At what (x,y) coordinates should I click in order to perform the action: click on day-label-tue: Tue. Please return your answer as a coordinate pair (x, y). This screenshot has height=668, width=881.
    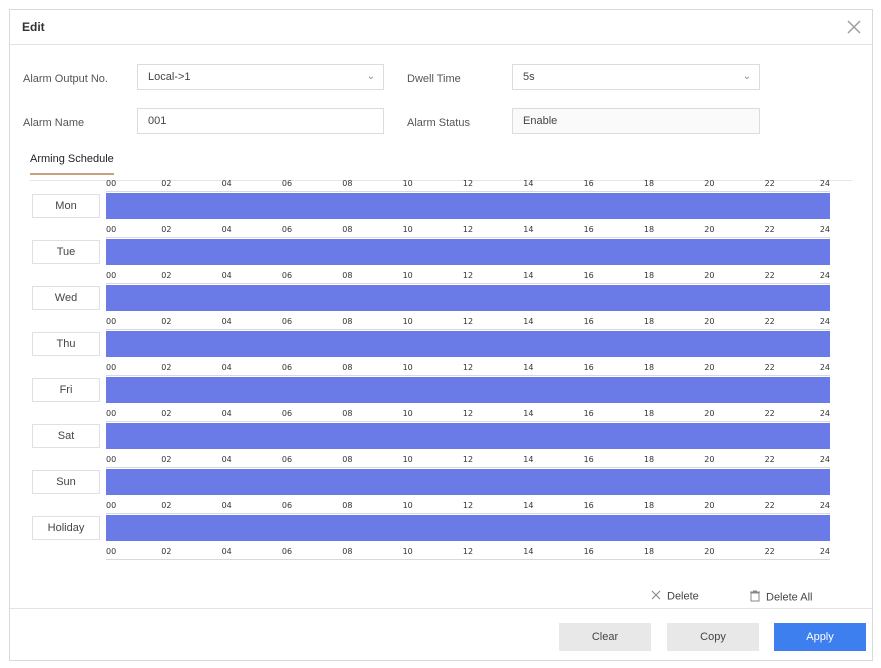
    Looking at the image, I should click on (66, 252).